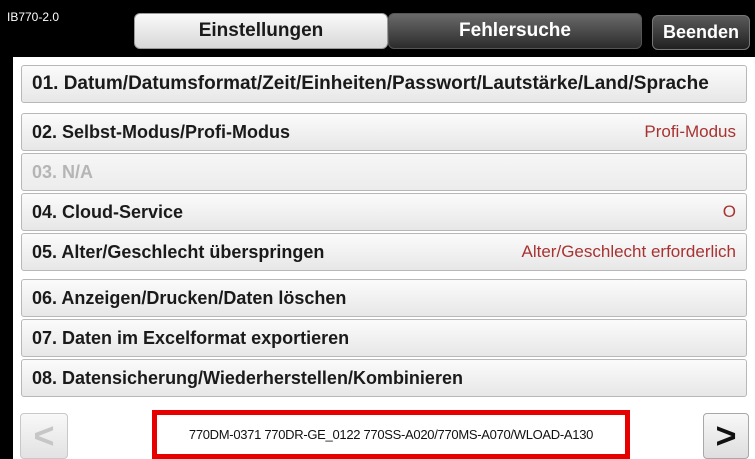 Image resolution: width=755 pixels, height=459 pixels. What do you see at coordinates (189, 297) in the screenshot?
I see `menu-item-label: 06. Anzeigen/Drucken/Daten löschen` at bounding box center [189, 297].